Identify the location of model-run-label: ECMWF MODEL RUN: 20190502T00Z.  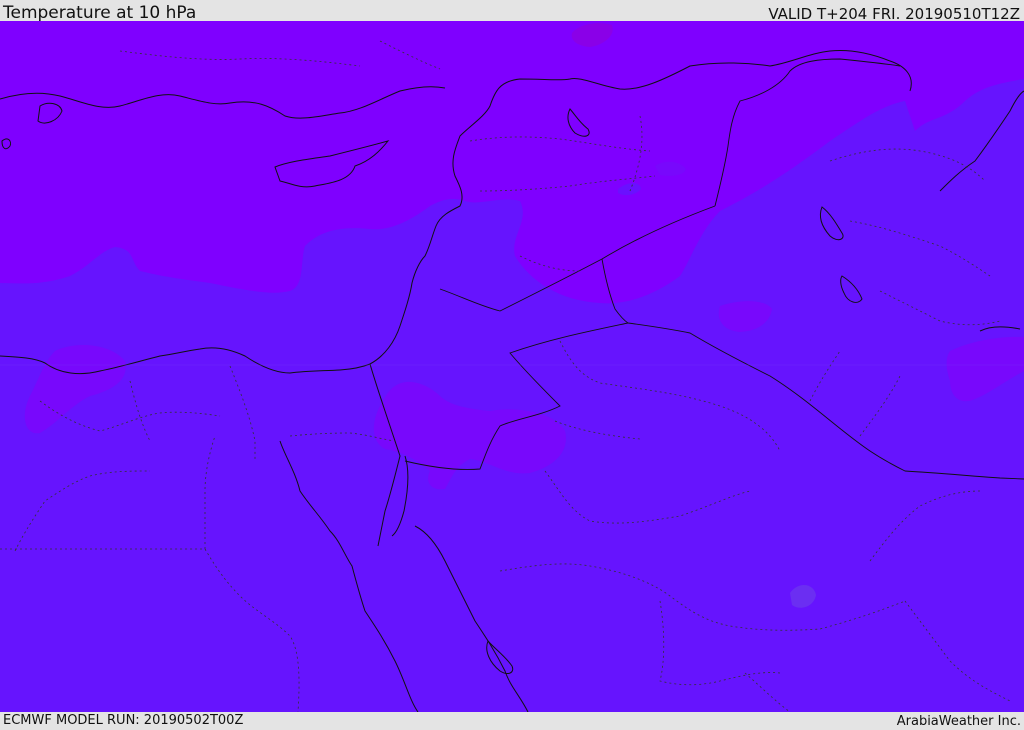
(123, 720).